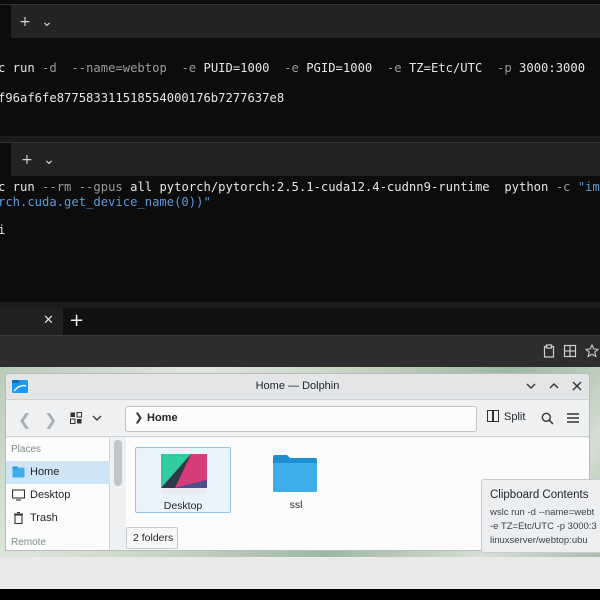 The image size is (600, 600). I want to click on hamburger-menu-icon, so click(573, 418).